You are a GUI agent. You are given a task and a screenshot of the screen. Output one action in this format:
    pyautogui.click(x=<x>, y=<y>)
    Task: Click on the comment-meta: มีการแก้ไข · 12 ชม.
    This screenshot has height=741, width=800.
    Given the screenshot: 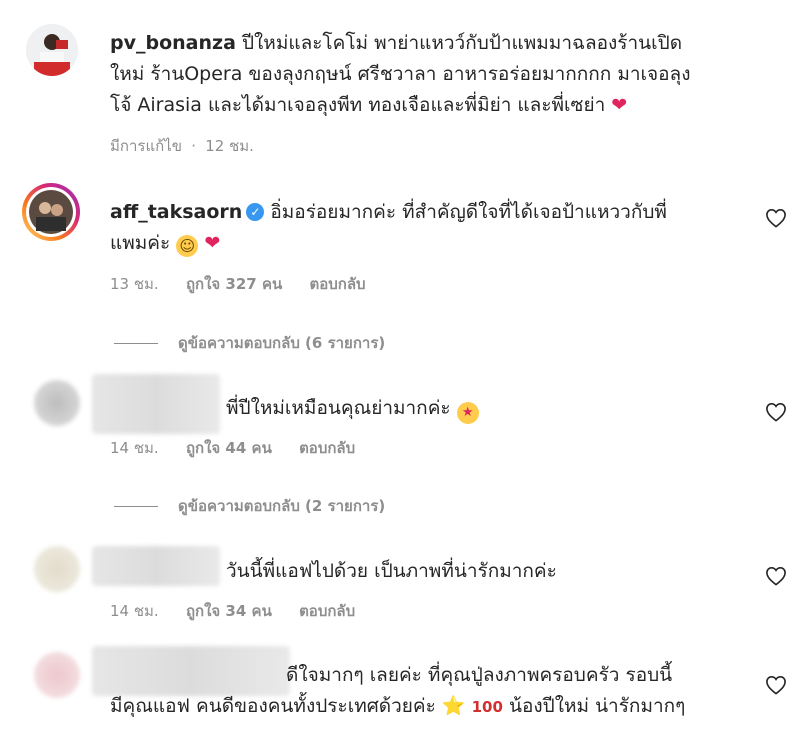 What is the action you would take?
    pyautogui.click(x=193, y=146)
    